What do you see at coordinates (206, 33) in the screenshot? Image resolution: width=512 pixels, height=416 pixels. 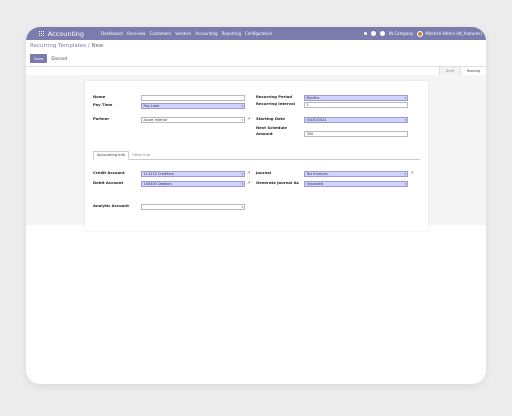 I see `menu-accounting: Accounting` at bounding box center [206, 33].